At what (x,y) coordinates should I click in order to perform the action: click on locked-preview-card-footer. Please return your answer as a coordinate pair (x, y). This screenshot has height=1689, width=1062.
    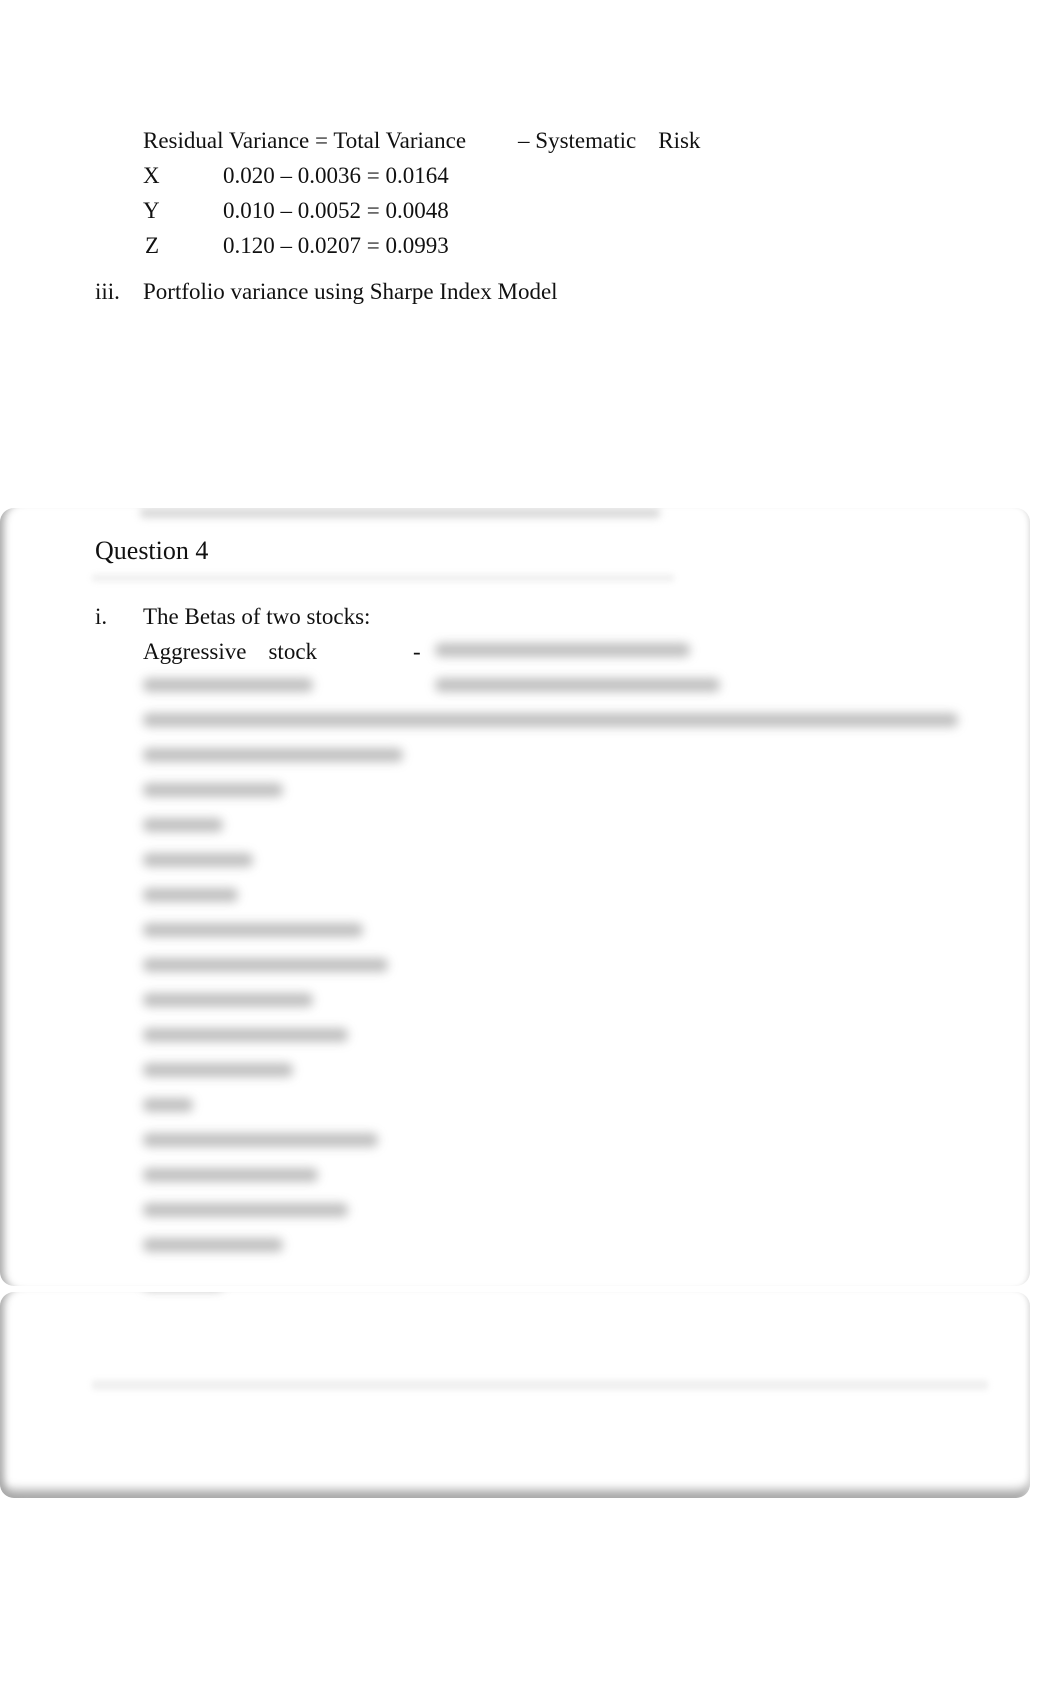
    Looking at the image, I should click on (515, 1395).